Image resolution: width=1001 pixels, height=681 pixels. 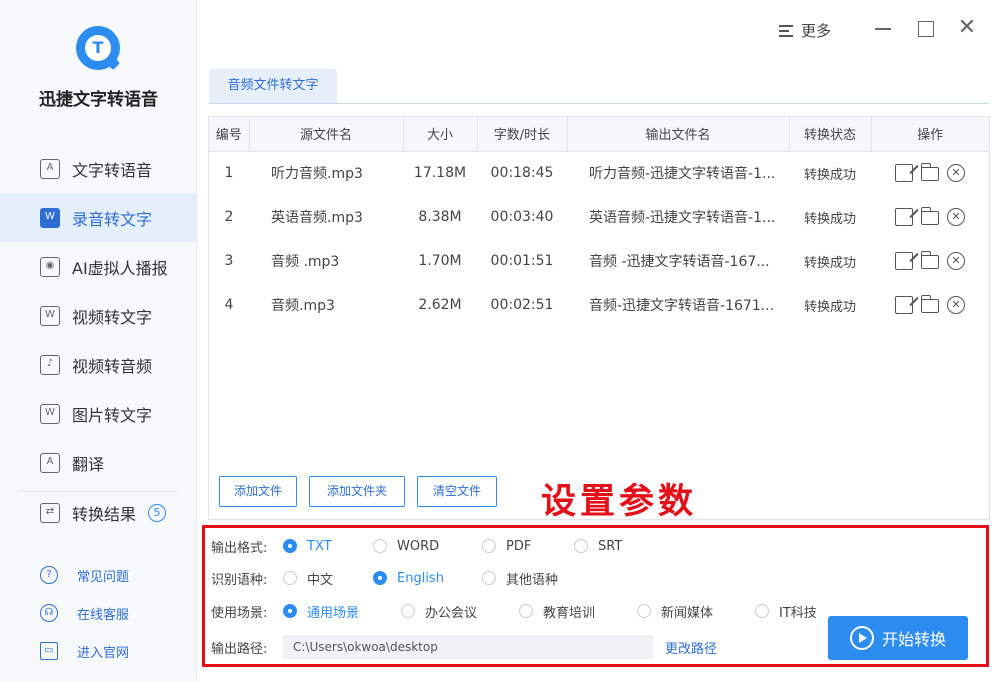 What do you see at coordinates (112, 219) in the screenshot?
I see `sidebar-item-label: 录音转文字` at bounding box center [112, 219].